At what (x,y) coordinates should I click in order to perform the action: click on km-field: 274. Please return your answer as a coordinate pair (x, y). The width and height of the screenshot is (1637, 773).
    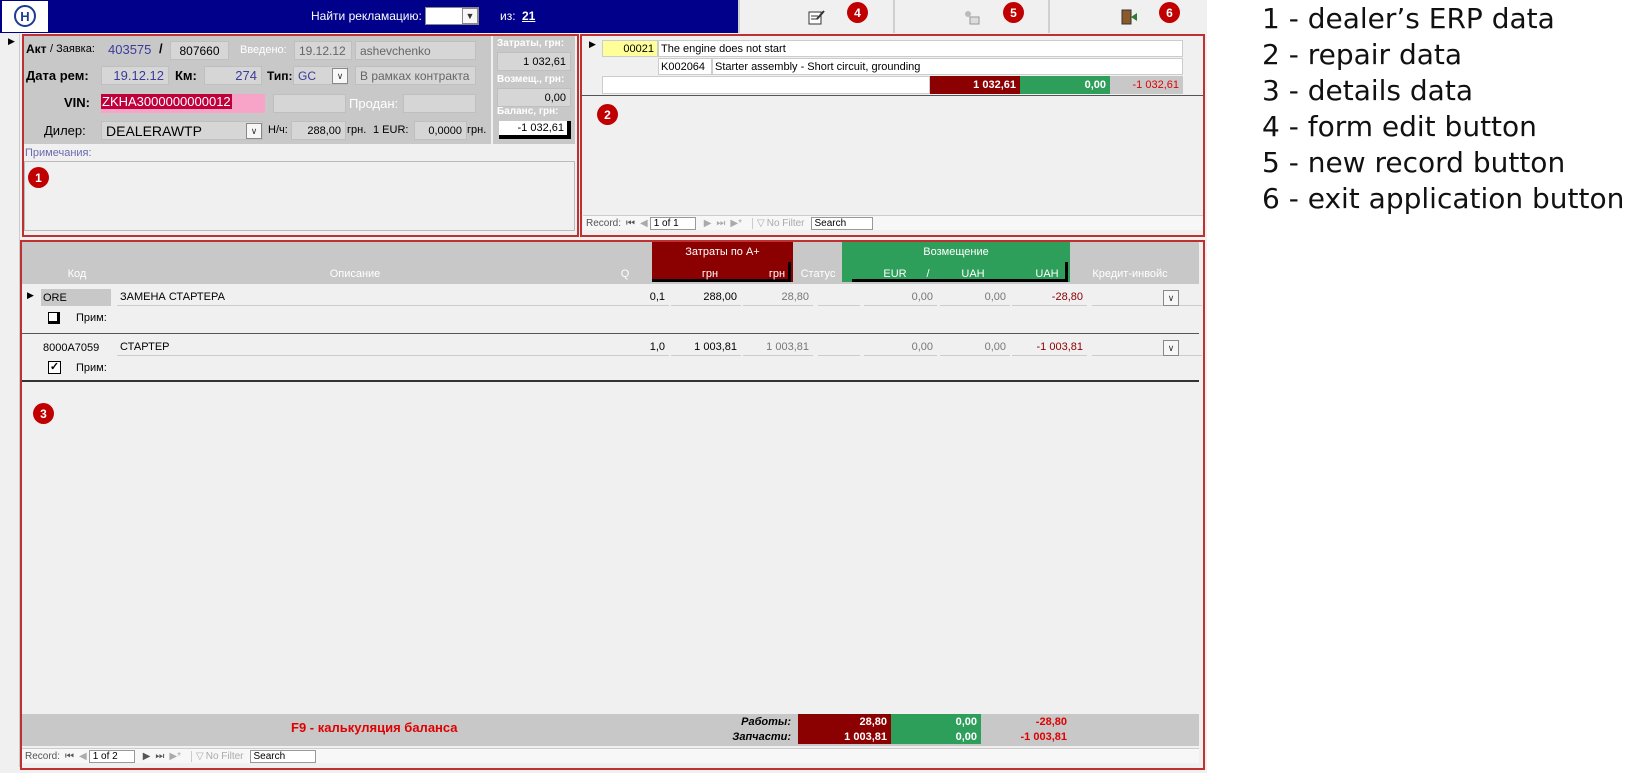
    Looking at the image, I should click on (233, 75).